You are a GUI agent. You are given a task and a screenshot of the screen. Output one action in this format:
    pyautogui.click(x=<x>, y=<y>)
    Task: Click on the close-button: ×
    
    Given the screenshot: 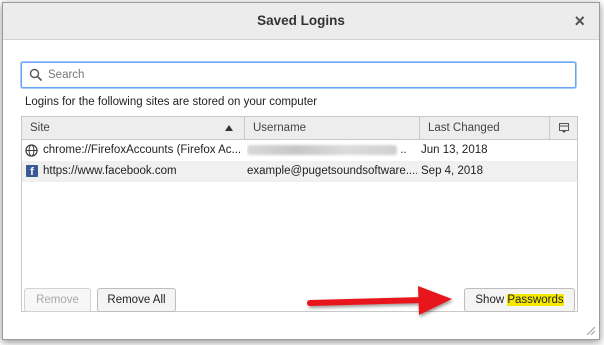 What is the action you would take?
    pyautogui.click(x=579, y=21)
    